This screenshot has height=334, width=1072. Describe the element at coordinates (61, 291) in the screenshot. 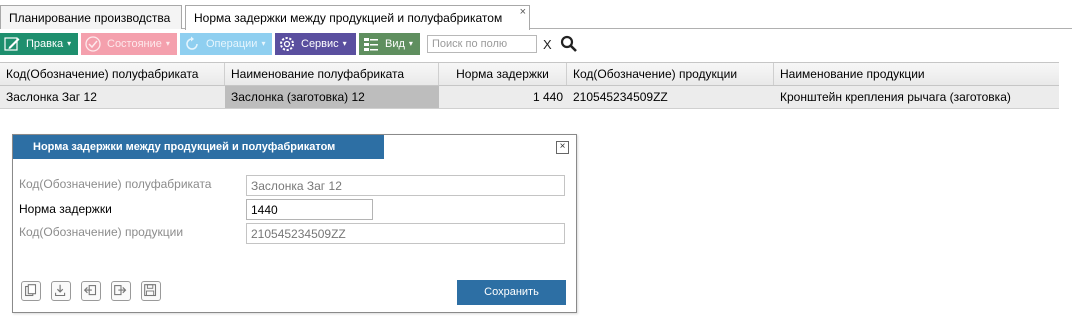

I see `download-icon` at that location.